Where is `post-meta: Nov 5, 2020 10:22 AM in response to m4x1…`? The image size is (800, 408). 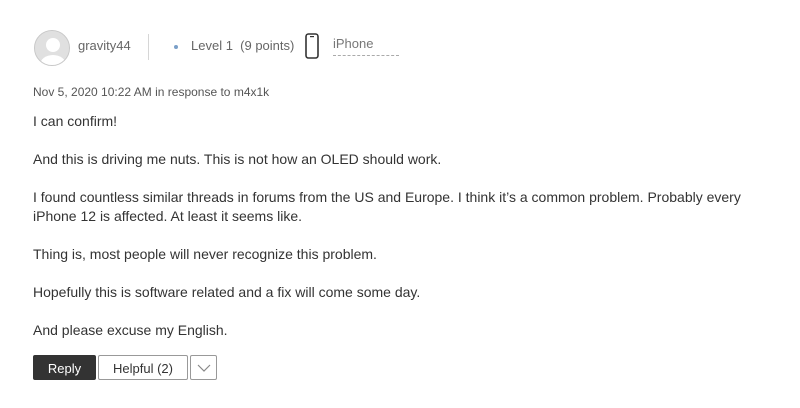 post-meta: Nov 5, 2020 10:22 AM in response to m4x1… is located at coordinates (151, 92).